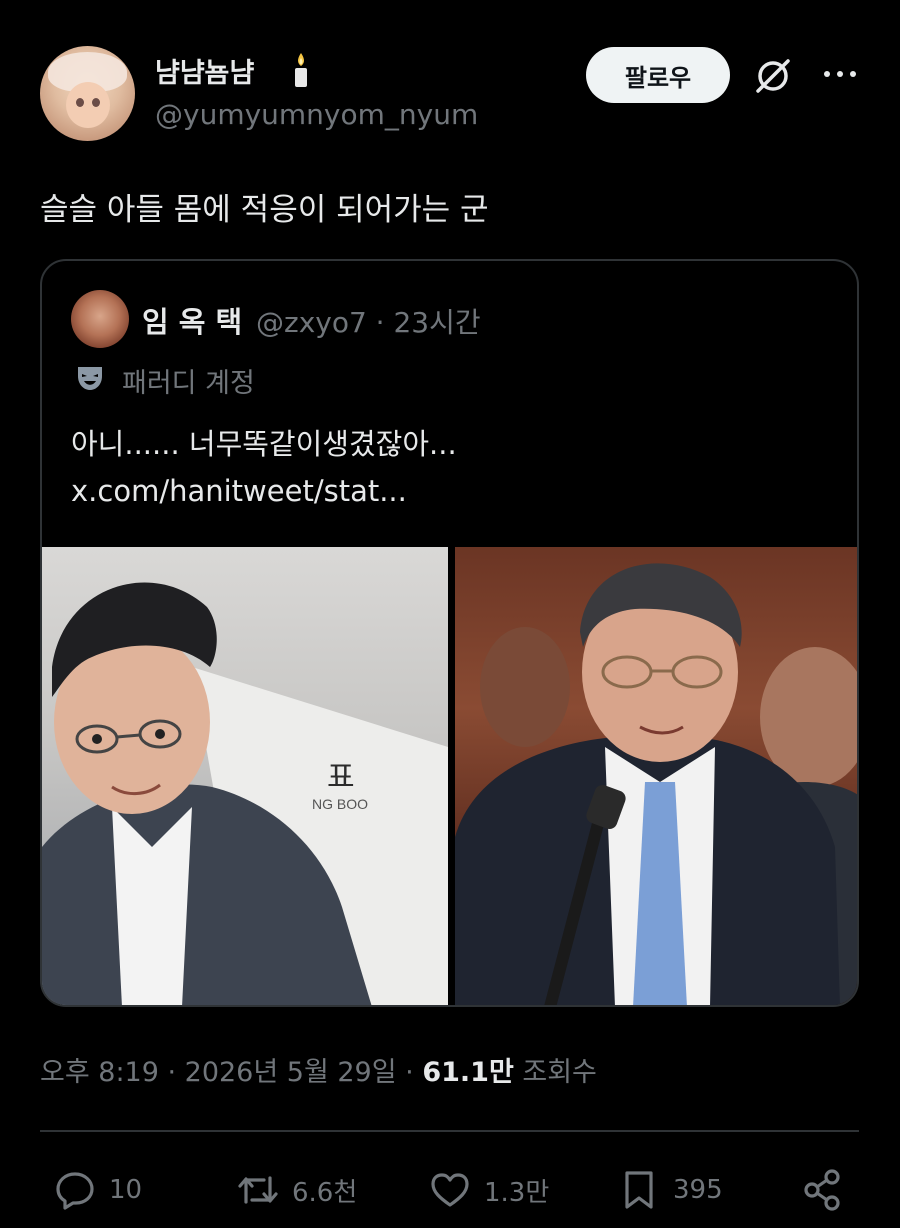  I want to click on like-count: 1.3만, so click(517, 1192).